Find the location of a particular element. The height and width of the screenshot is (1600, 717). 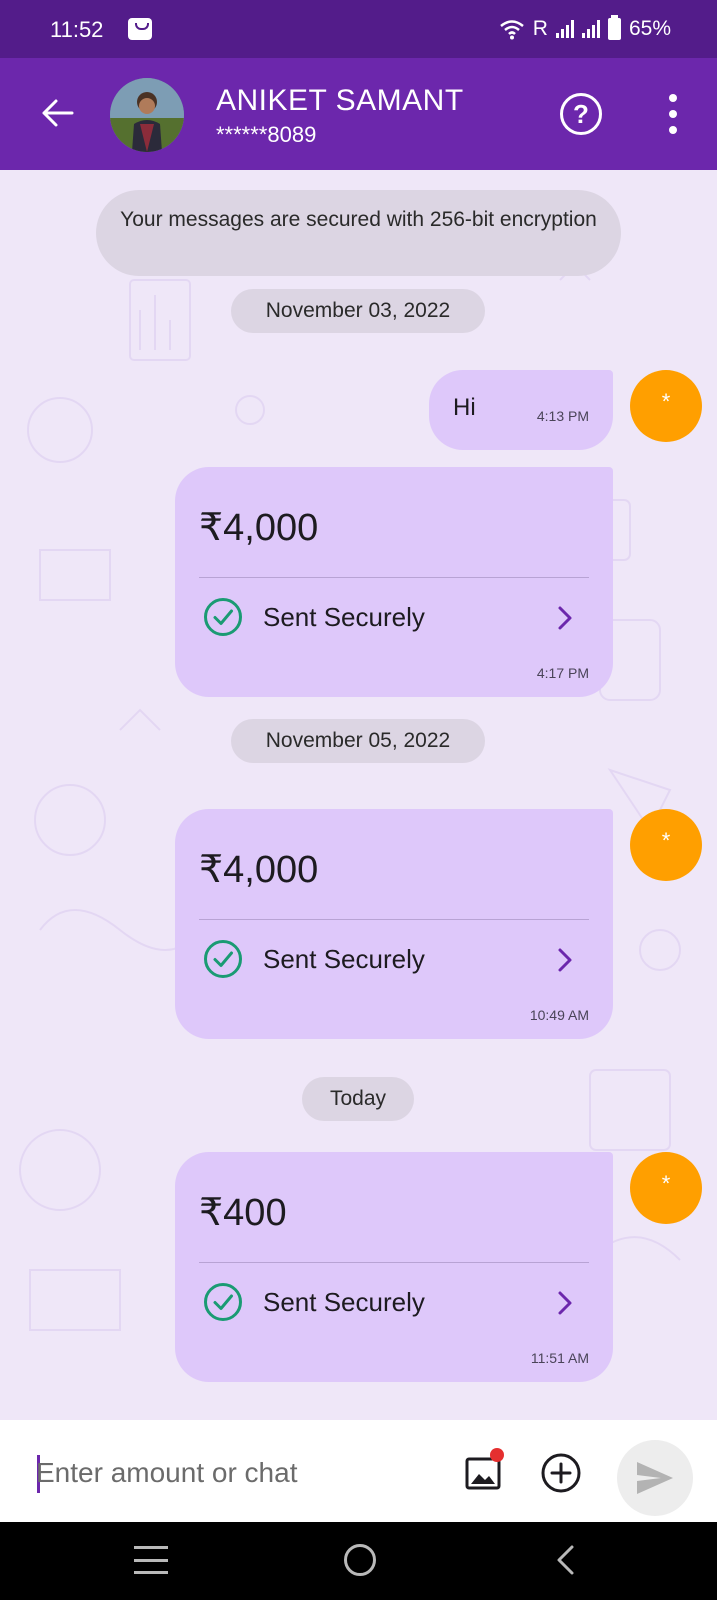

wifi-icon is located at coordinates (512, 30).